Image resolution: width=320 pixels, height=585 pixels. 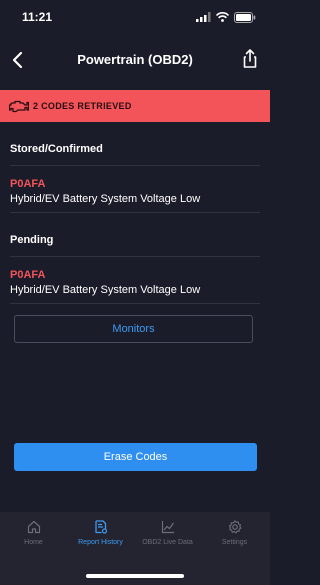 What do you see at coordinates (100, 542) in the screenshot?
I see `tab-label: Report History` at bounding box center [100, 542].